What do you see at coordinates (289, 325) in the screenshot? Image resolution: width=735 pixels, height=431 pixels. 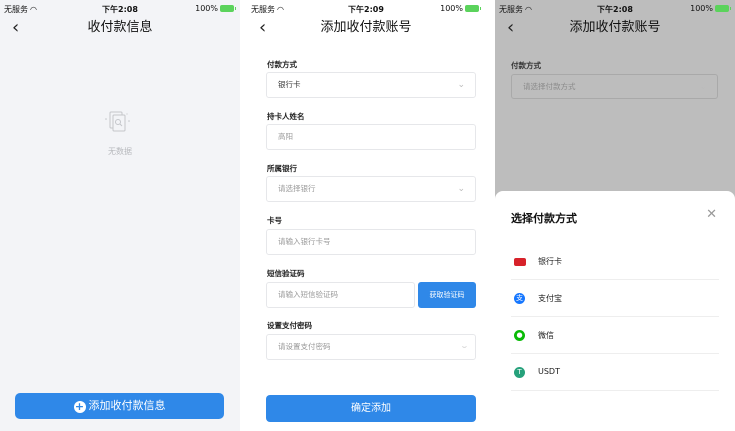 I see `pay-password-label: 设置支付密码` at bounding box center [289, 325].